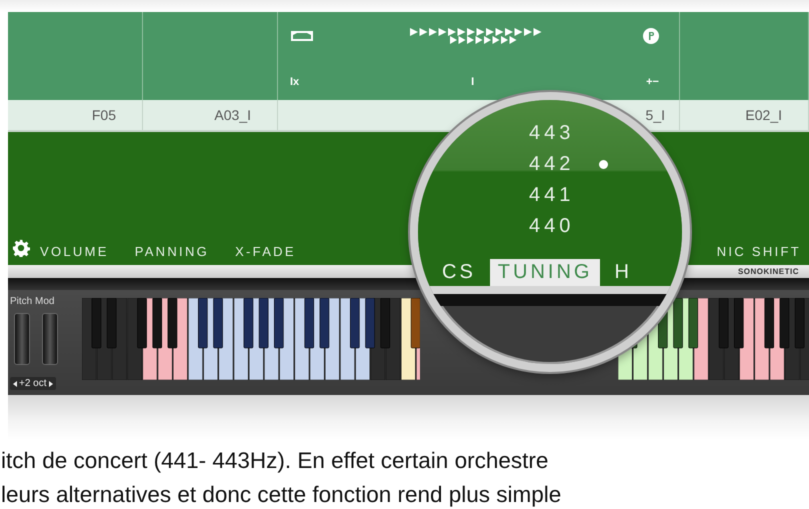 Image resolution: width=809 pixels, height=509 pixels. Describe the element at coordinates (33, 301) in the screenshot. I see `pitch-mod-label: Pitch Mod` at that location.